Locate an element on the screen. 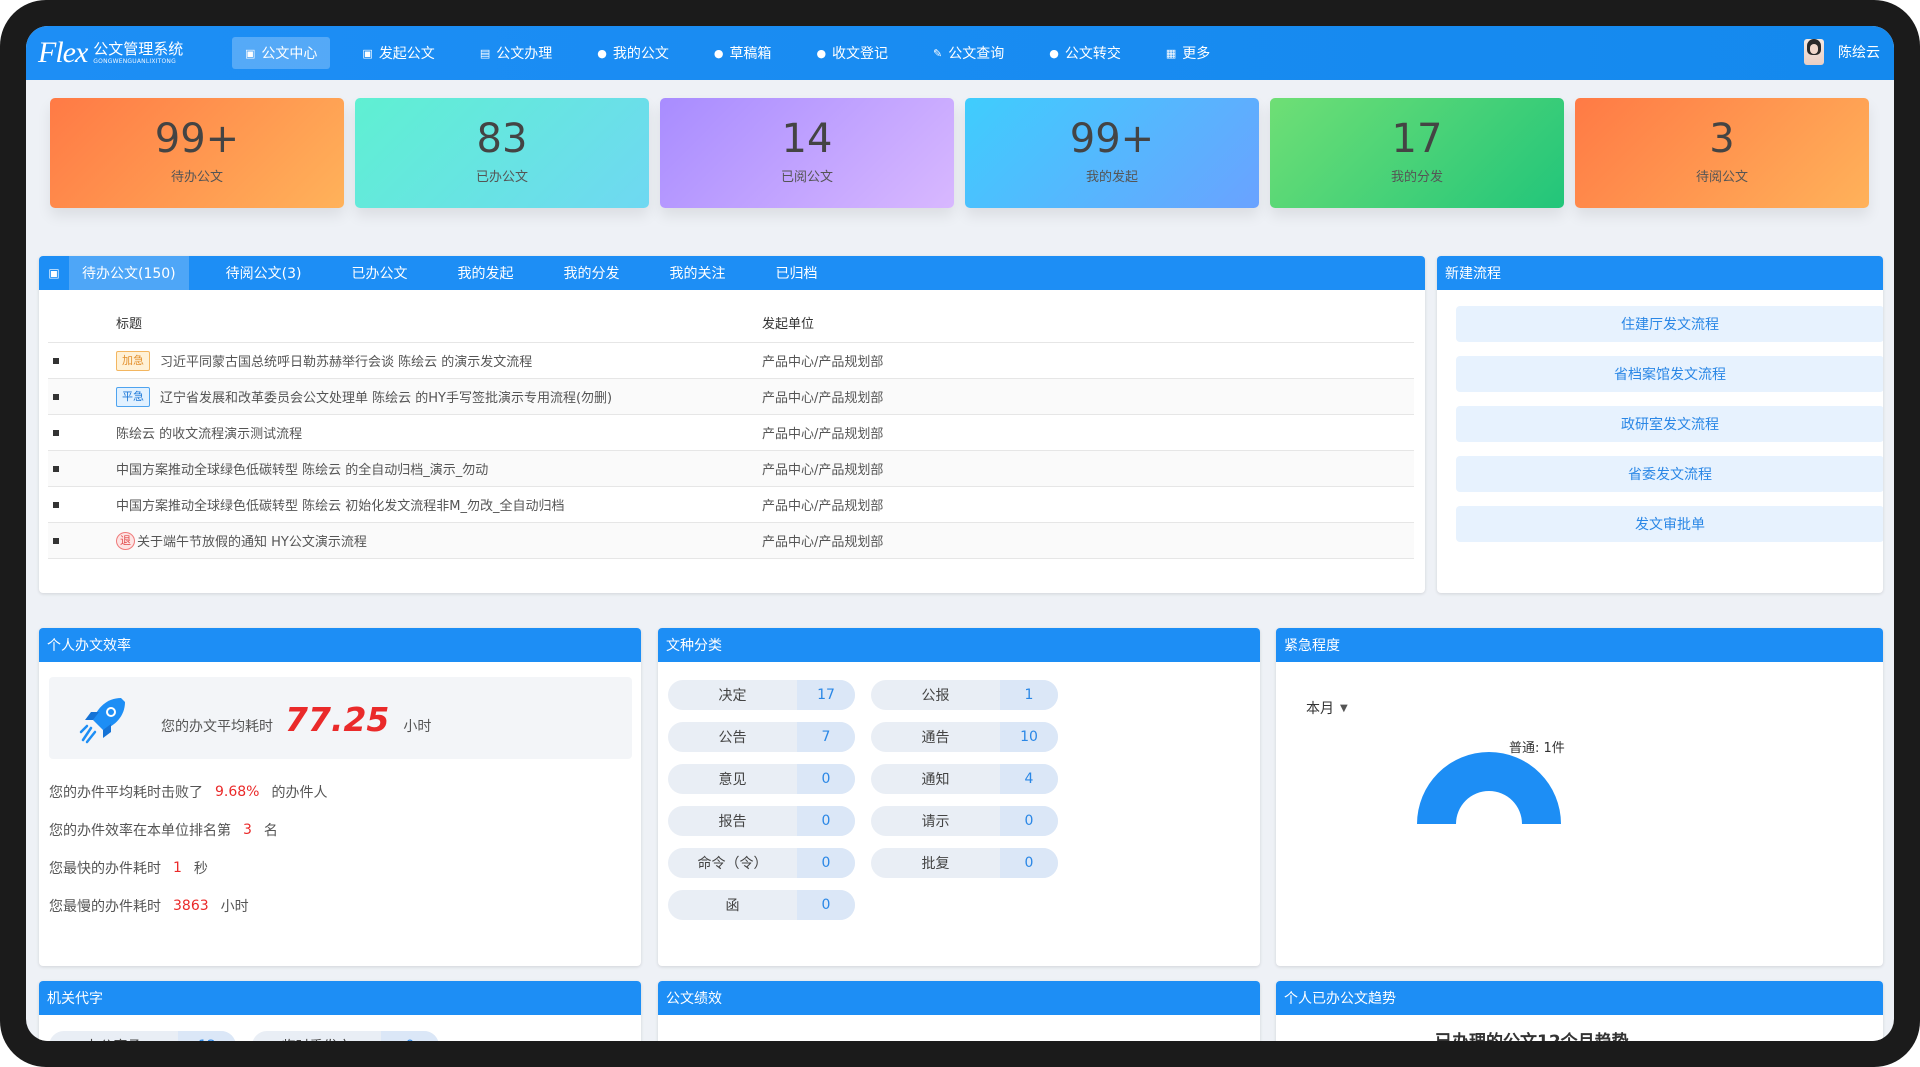  brand-text: 公文管理系统 GONGWENGUANLIXITONG is located at coordinates (138, 53).